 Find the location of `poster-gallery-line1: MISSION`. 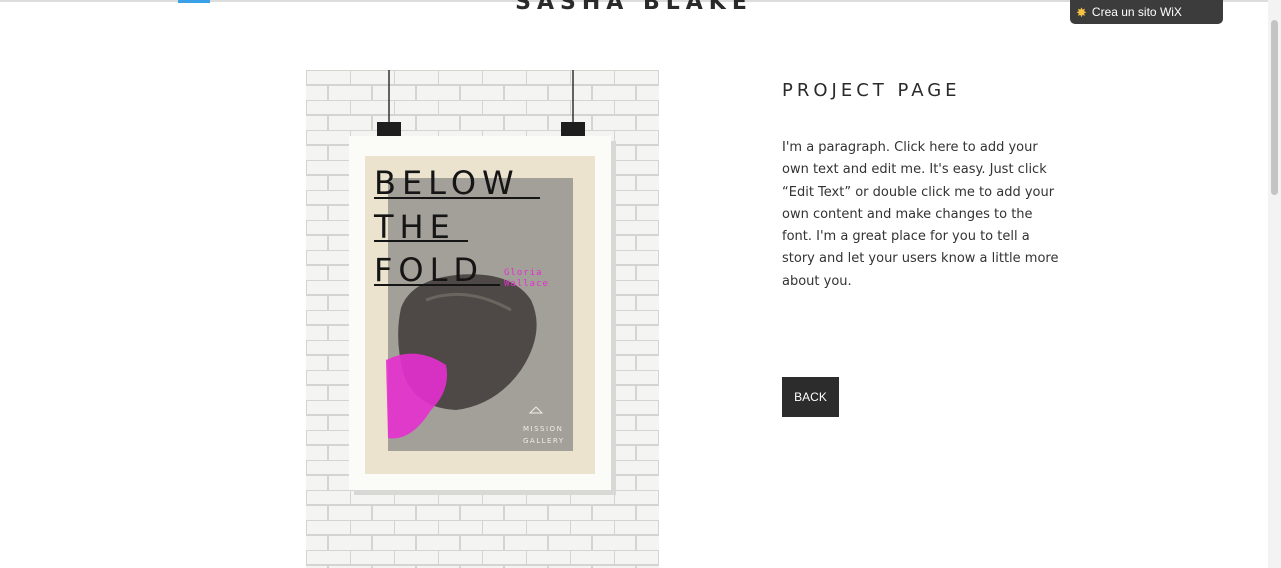

poster-gallery-line1: MISSION is located at coordinates (543, 429).